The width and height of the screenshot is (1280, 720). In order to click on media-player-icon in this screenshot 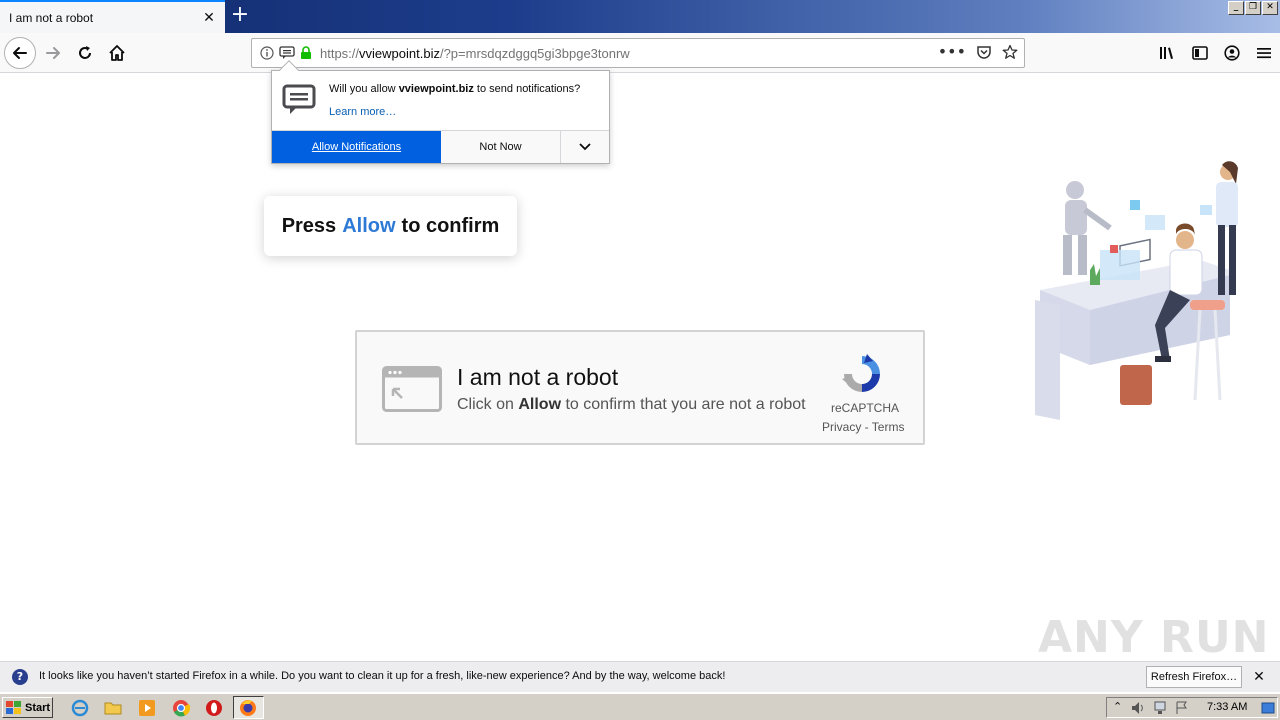, I will do `click(147, 708)`.